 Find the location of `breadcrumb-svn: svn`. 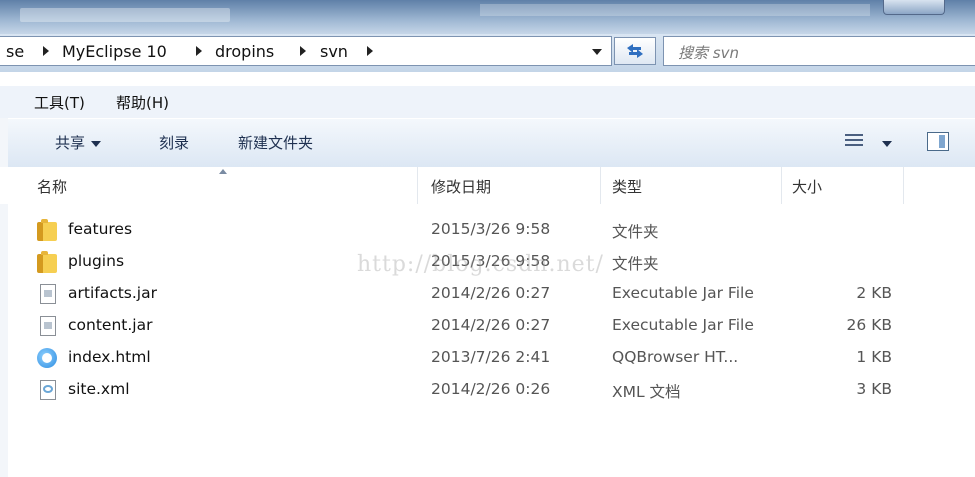

breadcrumb-svn: svn is located at coordinates (334, 51).